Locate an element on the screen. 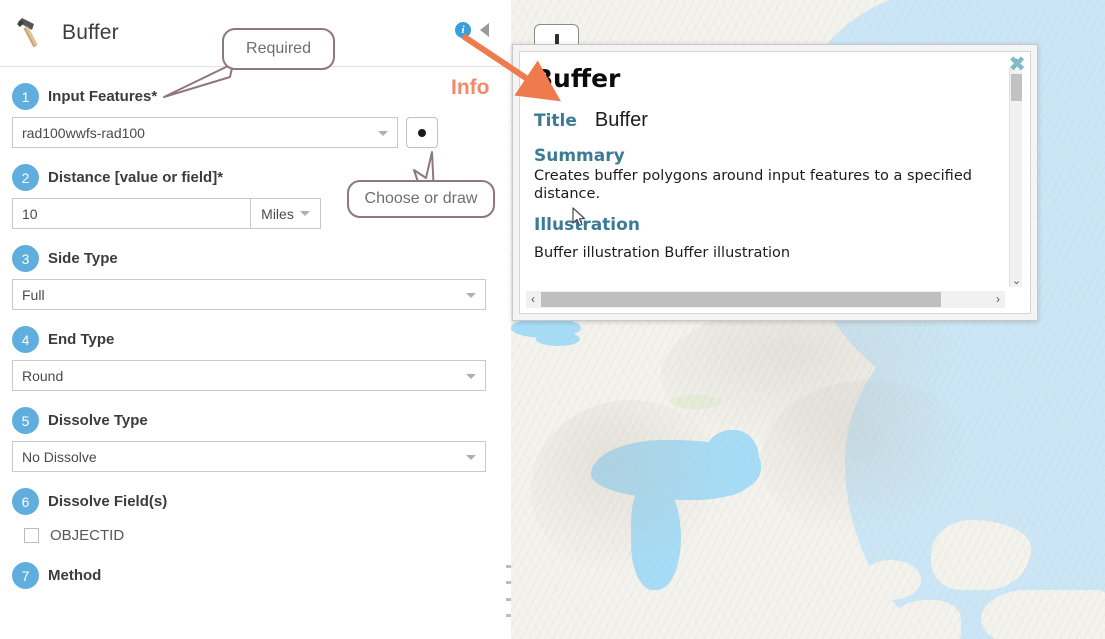 The width and height of the screenshot is (1105, 639). horizontal-scroll-thumb is located at coordinates (741, 299).